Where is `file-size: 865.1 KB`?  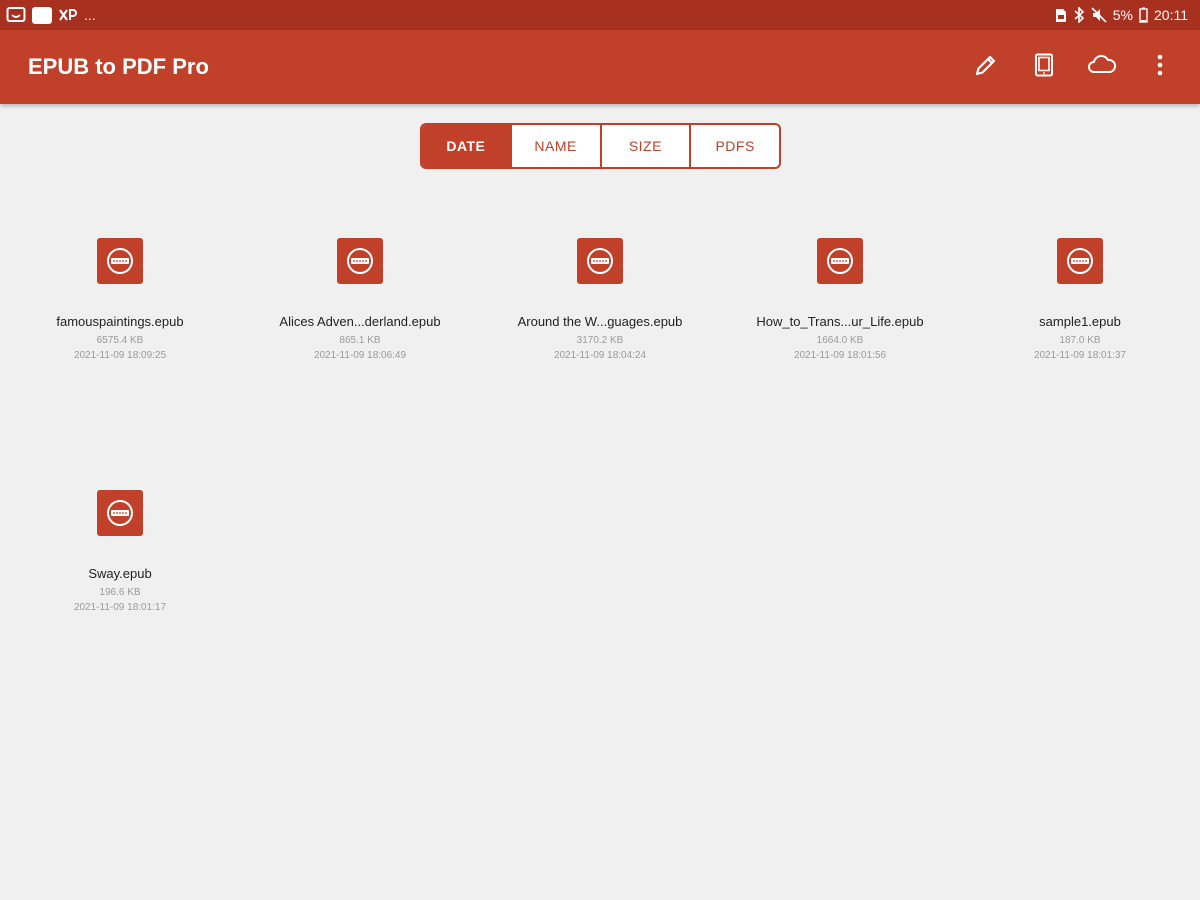
file-size: 865.1 KB is located at coordinates (360, 340).